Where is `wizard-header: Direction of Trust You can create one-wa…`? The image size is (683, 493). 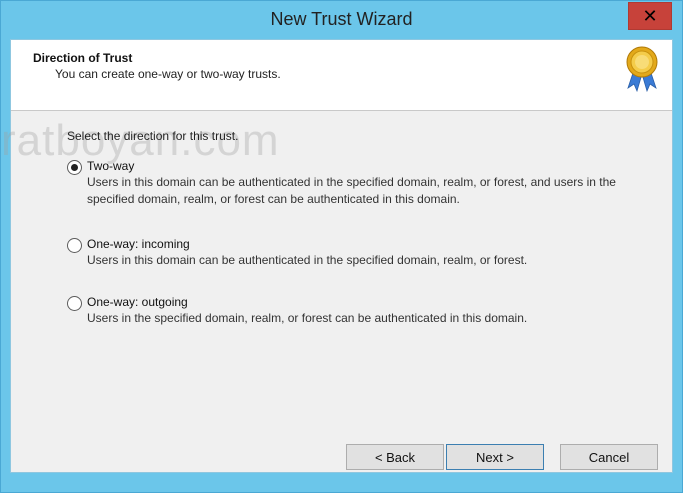 wizard-header: Direction of Trust You can create one-wa… is located at coordinates (341, 75).